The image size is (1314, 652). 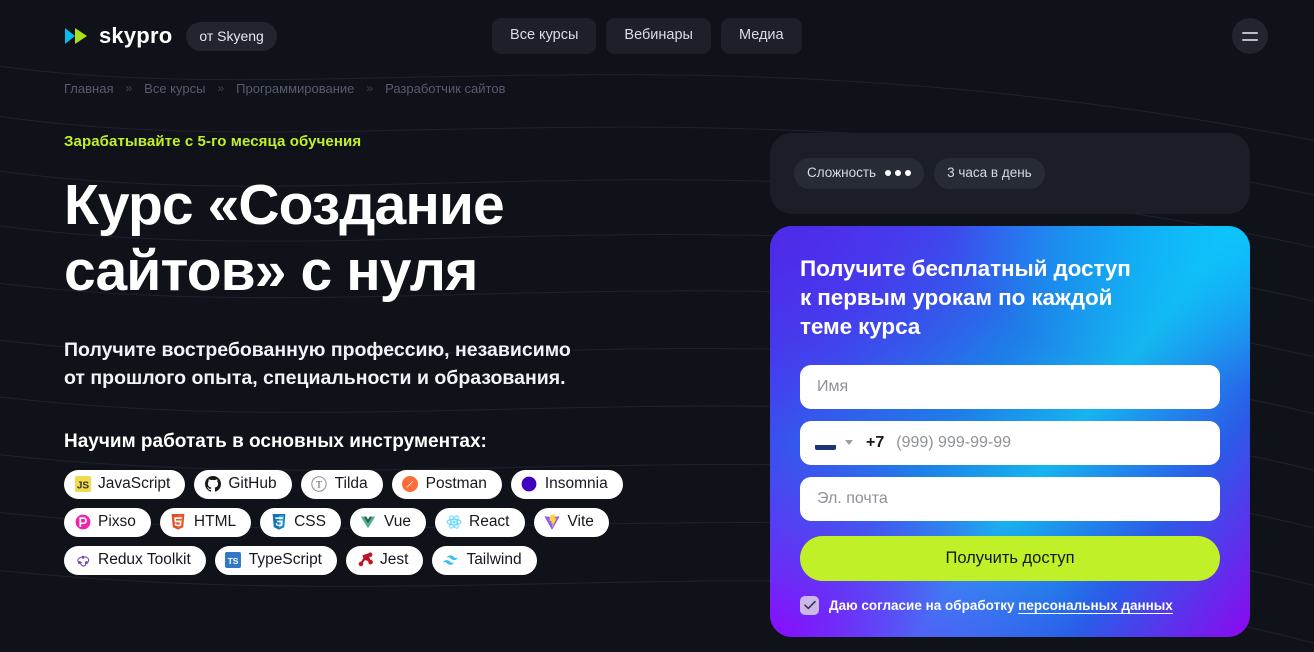 I want to click on logo: skypro, so click(x=118, y=36).